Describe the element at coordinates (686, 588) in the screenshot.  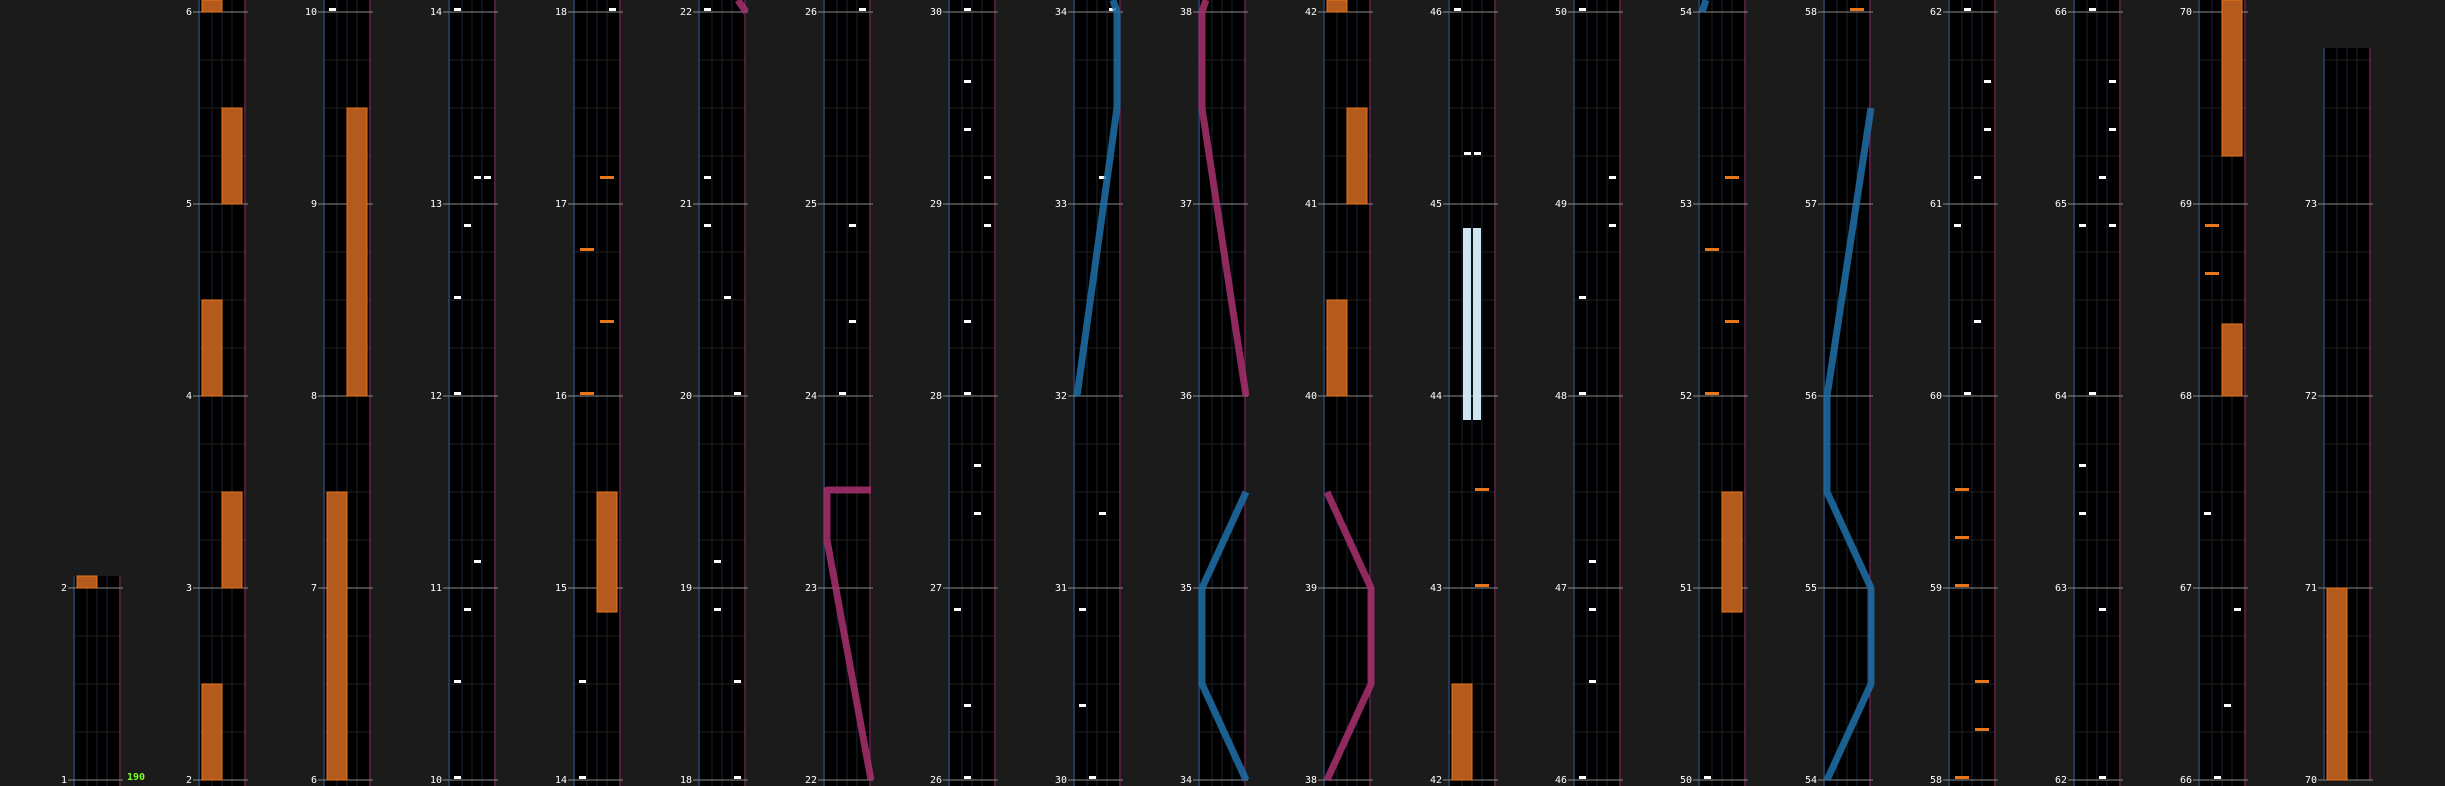
I see `measure-number: 19` at that location.